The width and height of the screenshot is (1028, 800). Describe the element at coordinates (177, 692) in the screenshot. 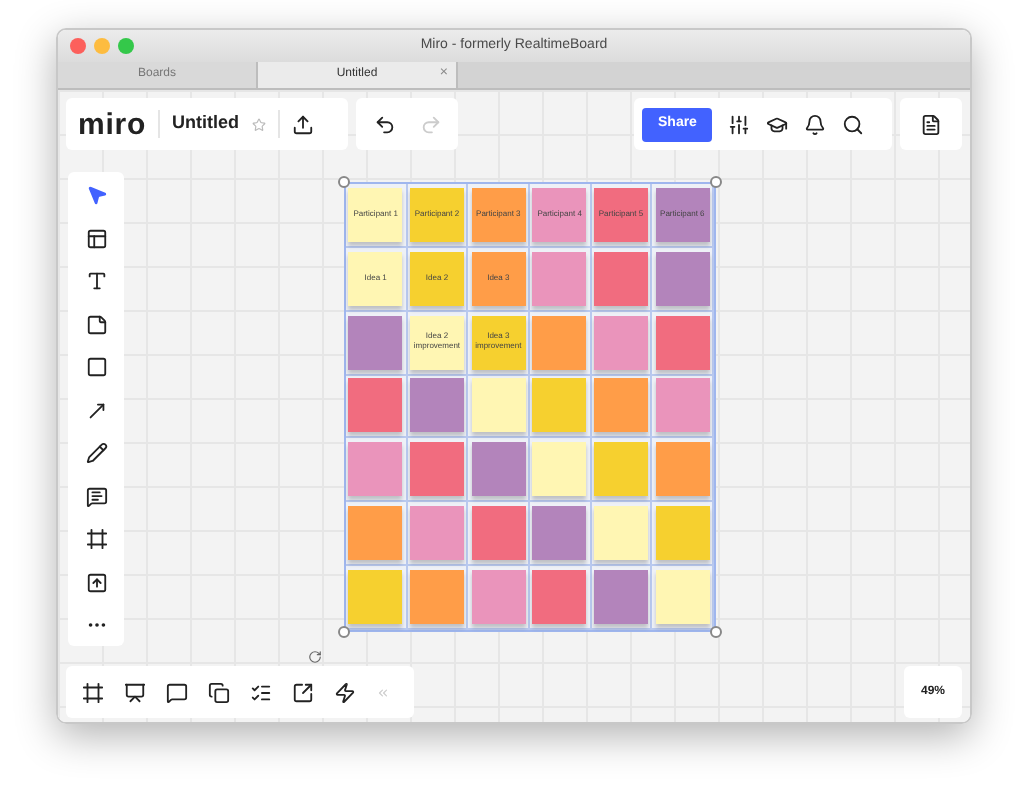

I see `chat-icon` at that location.